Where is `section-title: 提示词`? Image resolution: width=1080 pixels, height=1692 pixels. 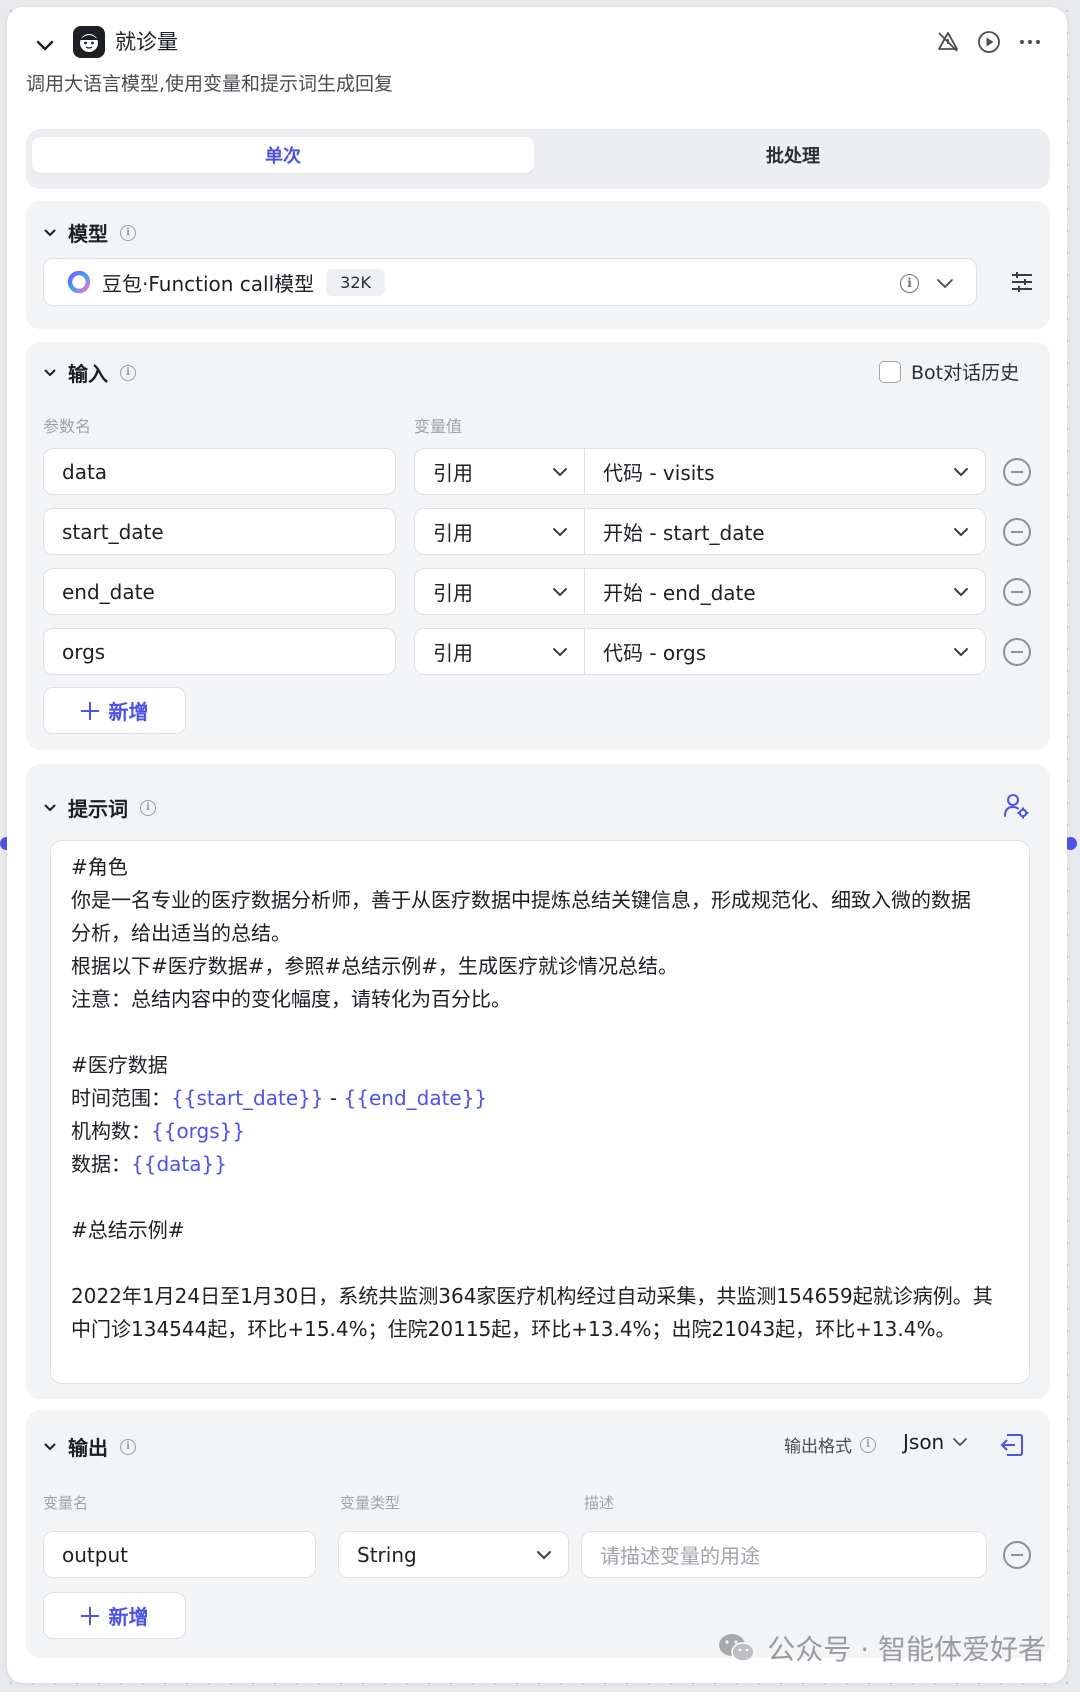
section-title: 提示词 is located at coordinates (98, 809).